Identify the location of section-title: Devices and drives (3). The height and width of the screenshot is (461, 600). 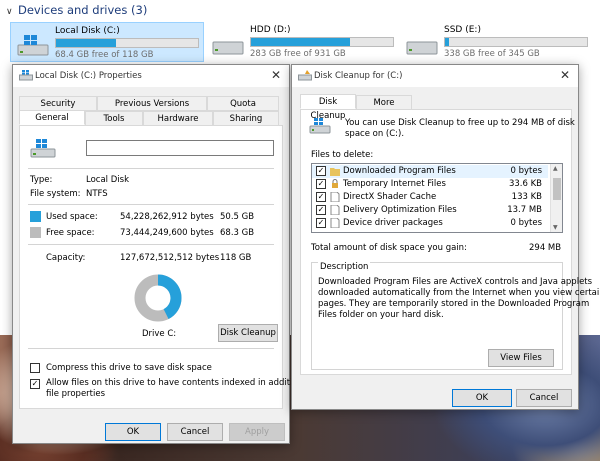
(83, 10).